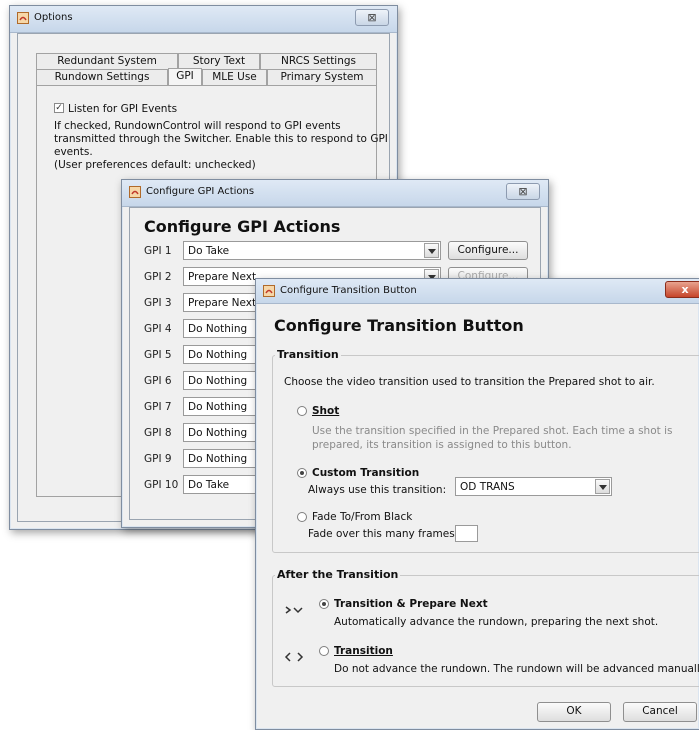  I want to click on gpi-row-label: GPI 6, so click(158, 381).